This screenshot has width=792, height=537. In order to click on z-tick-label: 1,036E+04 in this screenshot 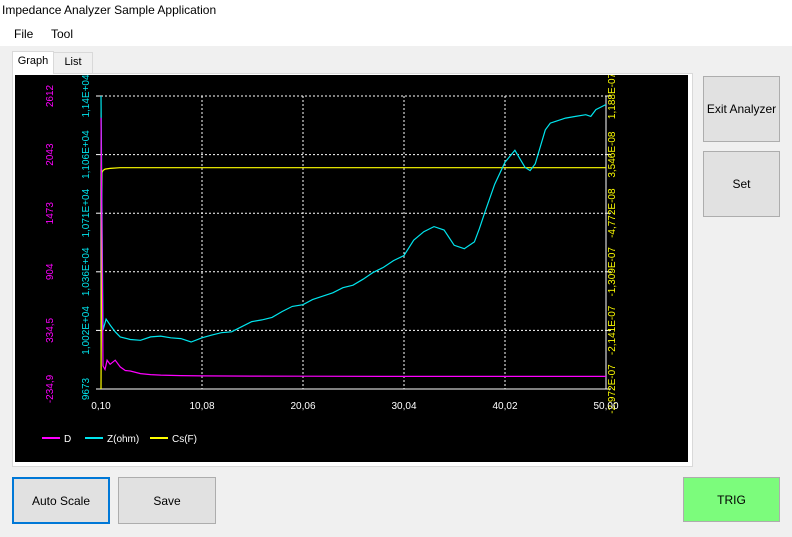, I will do `click(86, 271)`.